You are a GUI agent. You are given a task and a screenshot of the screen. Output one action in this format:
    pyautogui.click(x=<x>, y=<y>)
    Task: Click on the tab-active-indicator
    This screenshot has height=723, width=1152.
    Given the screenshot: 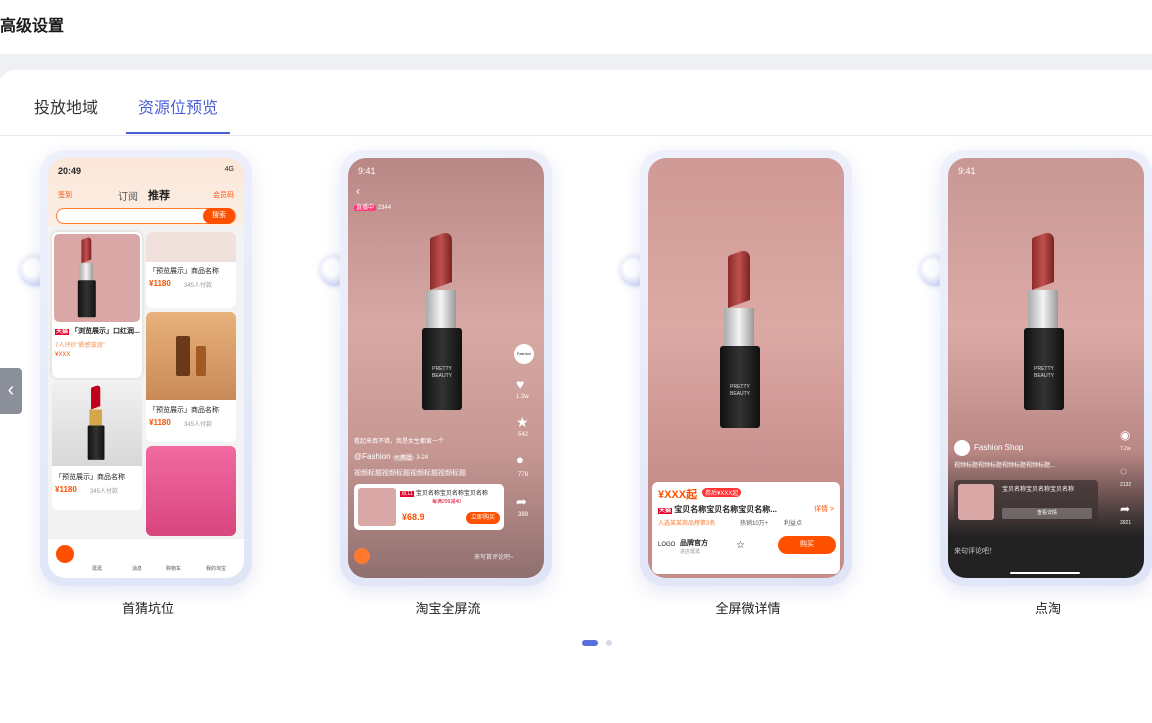 What is the action you would take?
    pyautogui.click(x=178, y=133)
    